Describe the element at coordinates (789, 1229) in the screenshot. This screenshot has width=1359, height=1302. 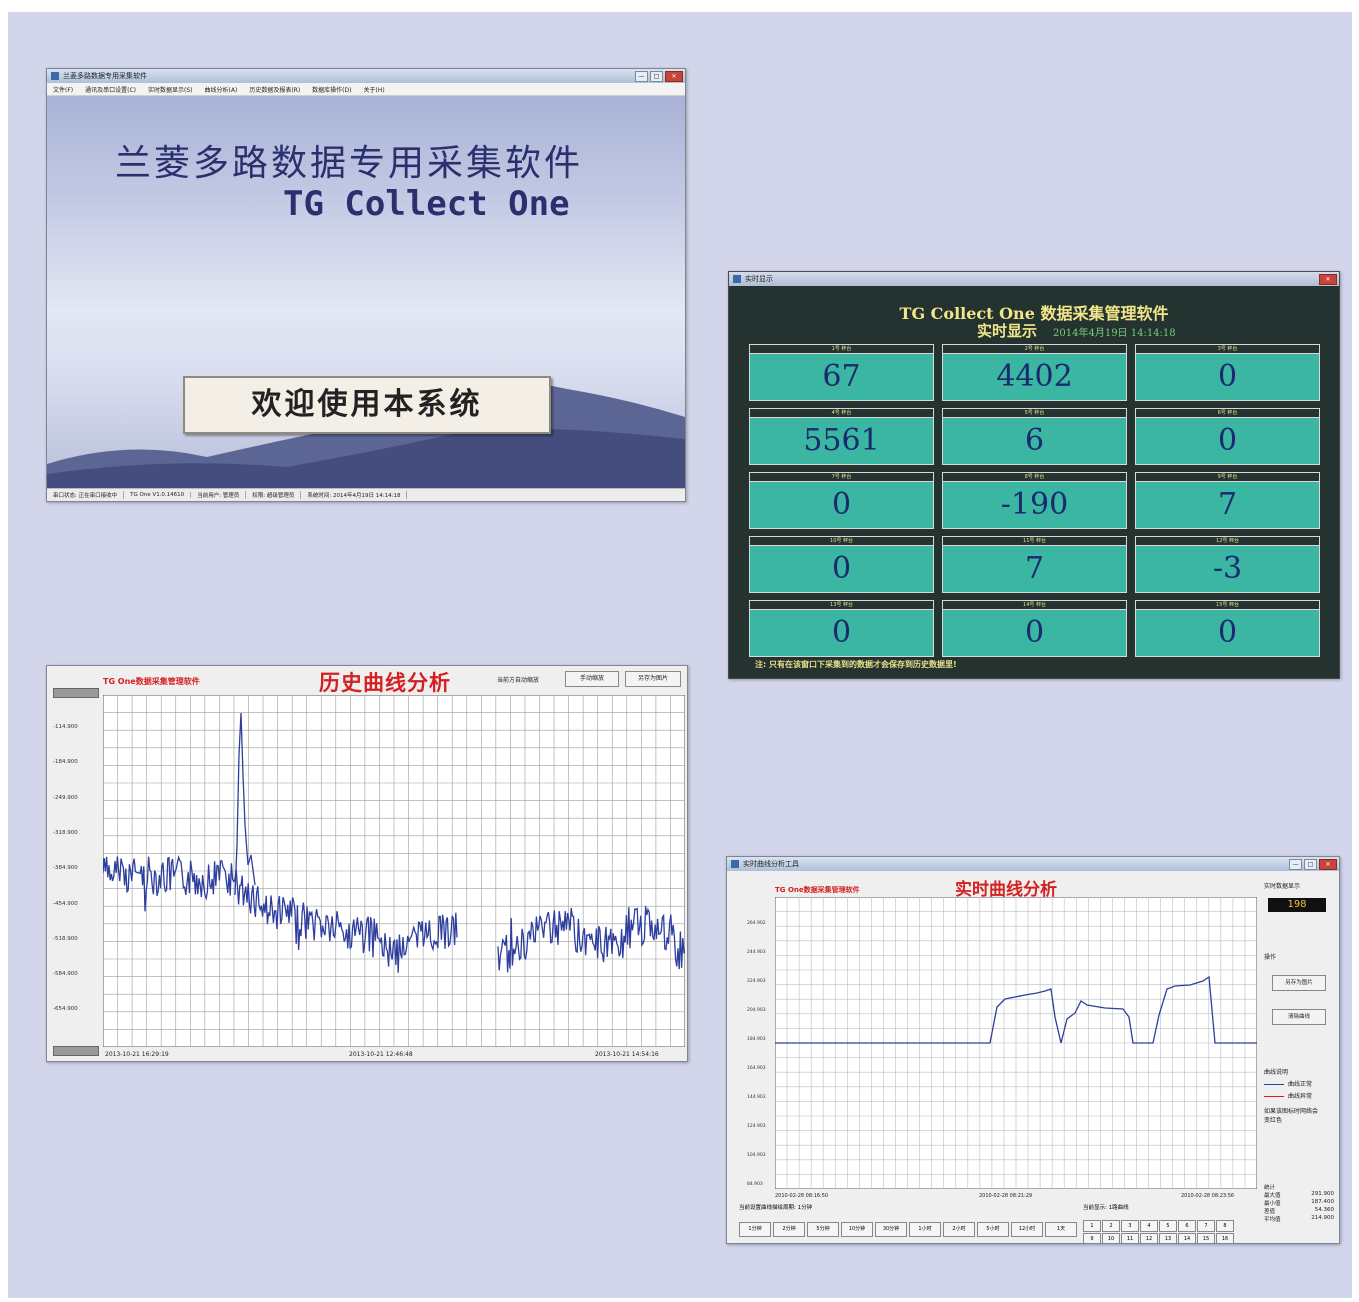
I see `period-button: 2分钟` at that location.